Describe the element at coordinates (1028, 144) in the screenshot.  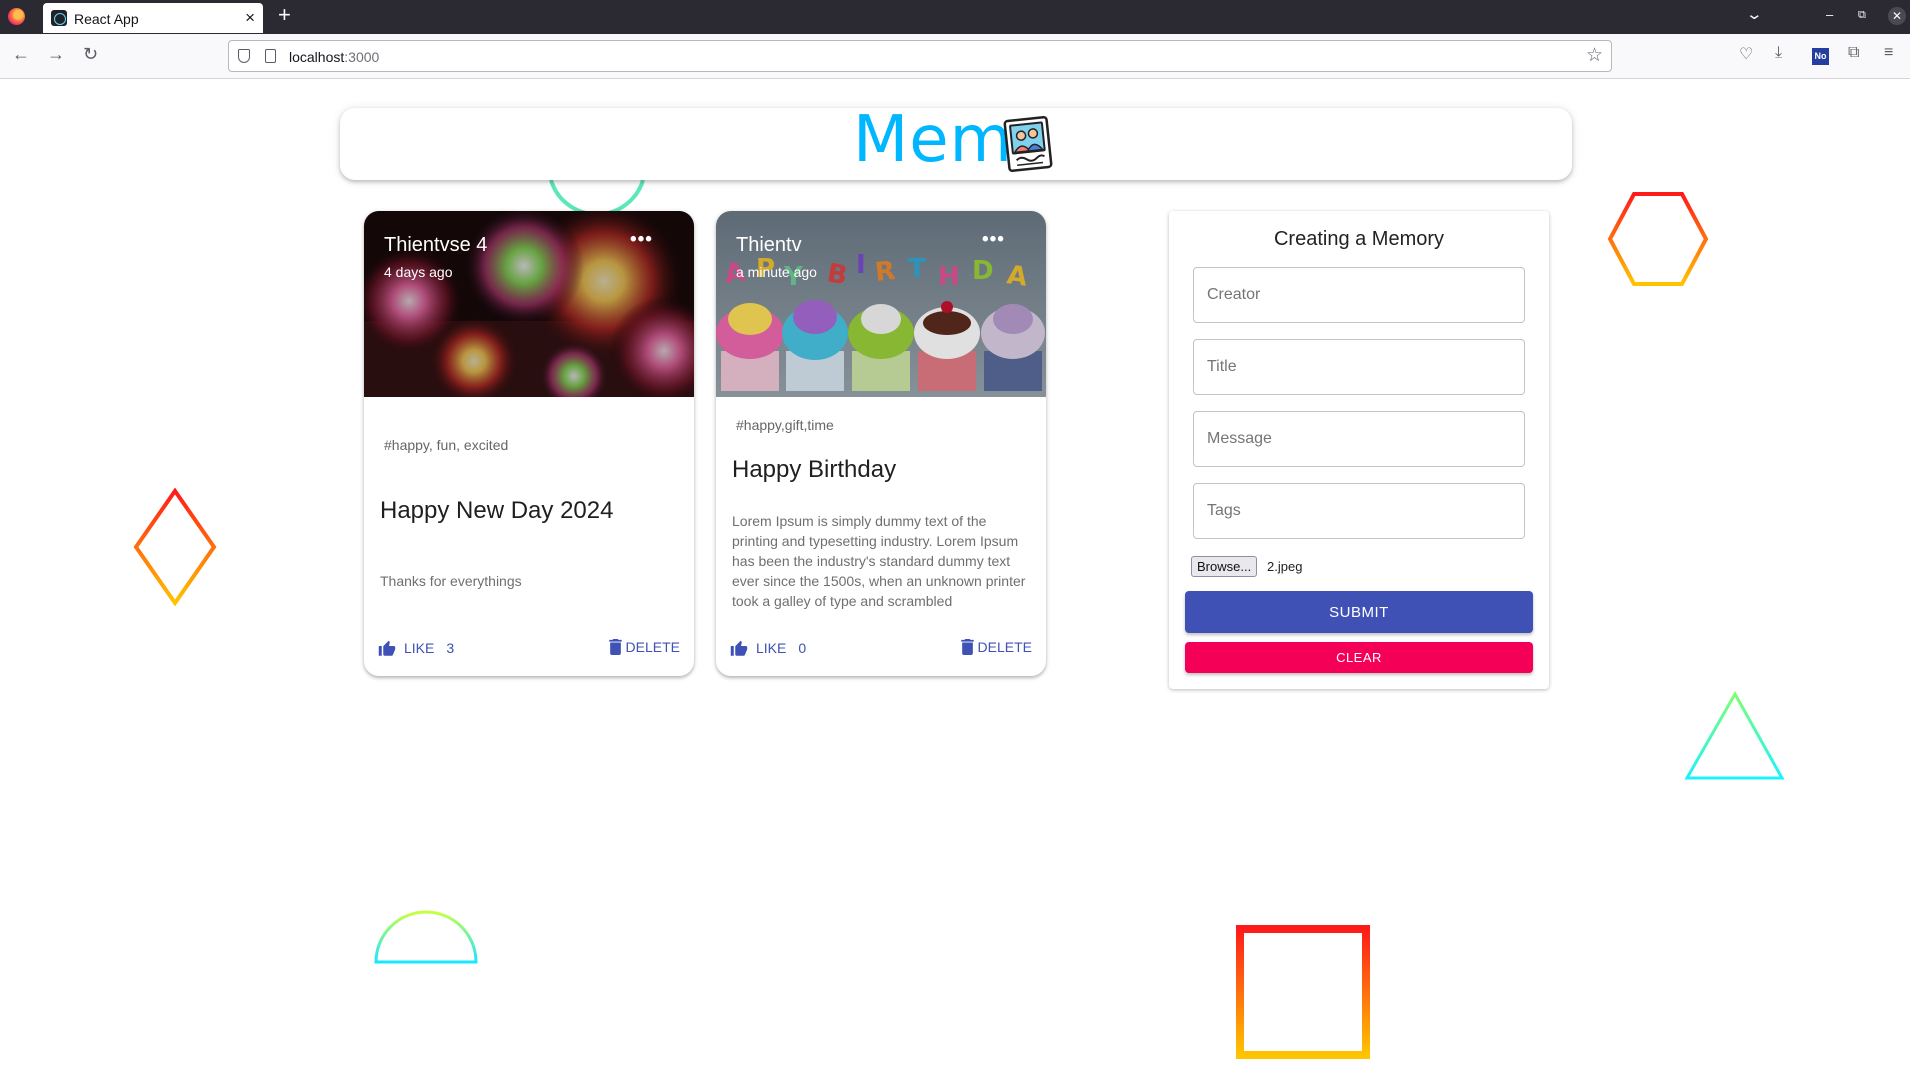
I see `memories-photo-logo-icon` at that location.